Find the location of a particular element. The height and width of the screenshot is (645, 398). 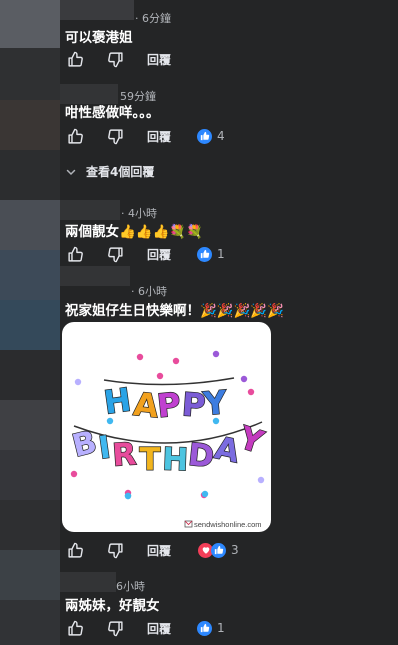

comment-actions: 回覆 is located at coordinates (131, 59).